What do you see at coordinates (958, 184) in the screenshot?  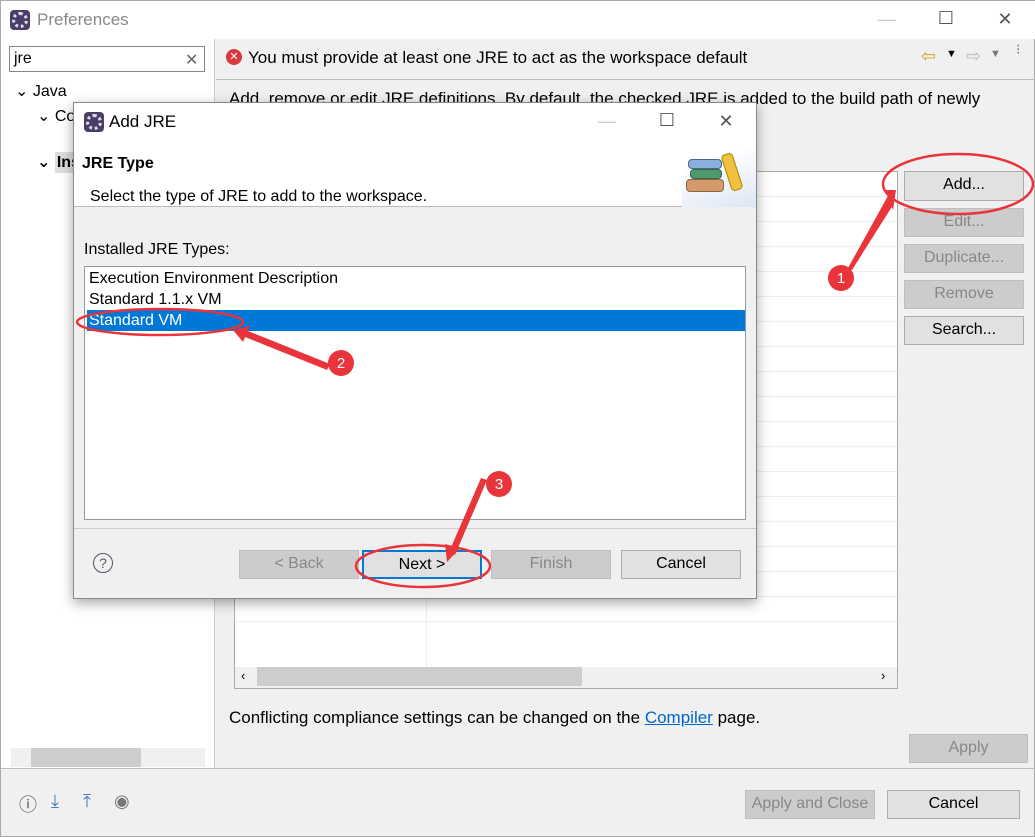 I see `annotation-ellipse-add` at bounding box center [958, 184].